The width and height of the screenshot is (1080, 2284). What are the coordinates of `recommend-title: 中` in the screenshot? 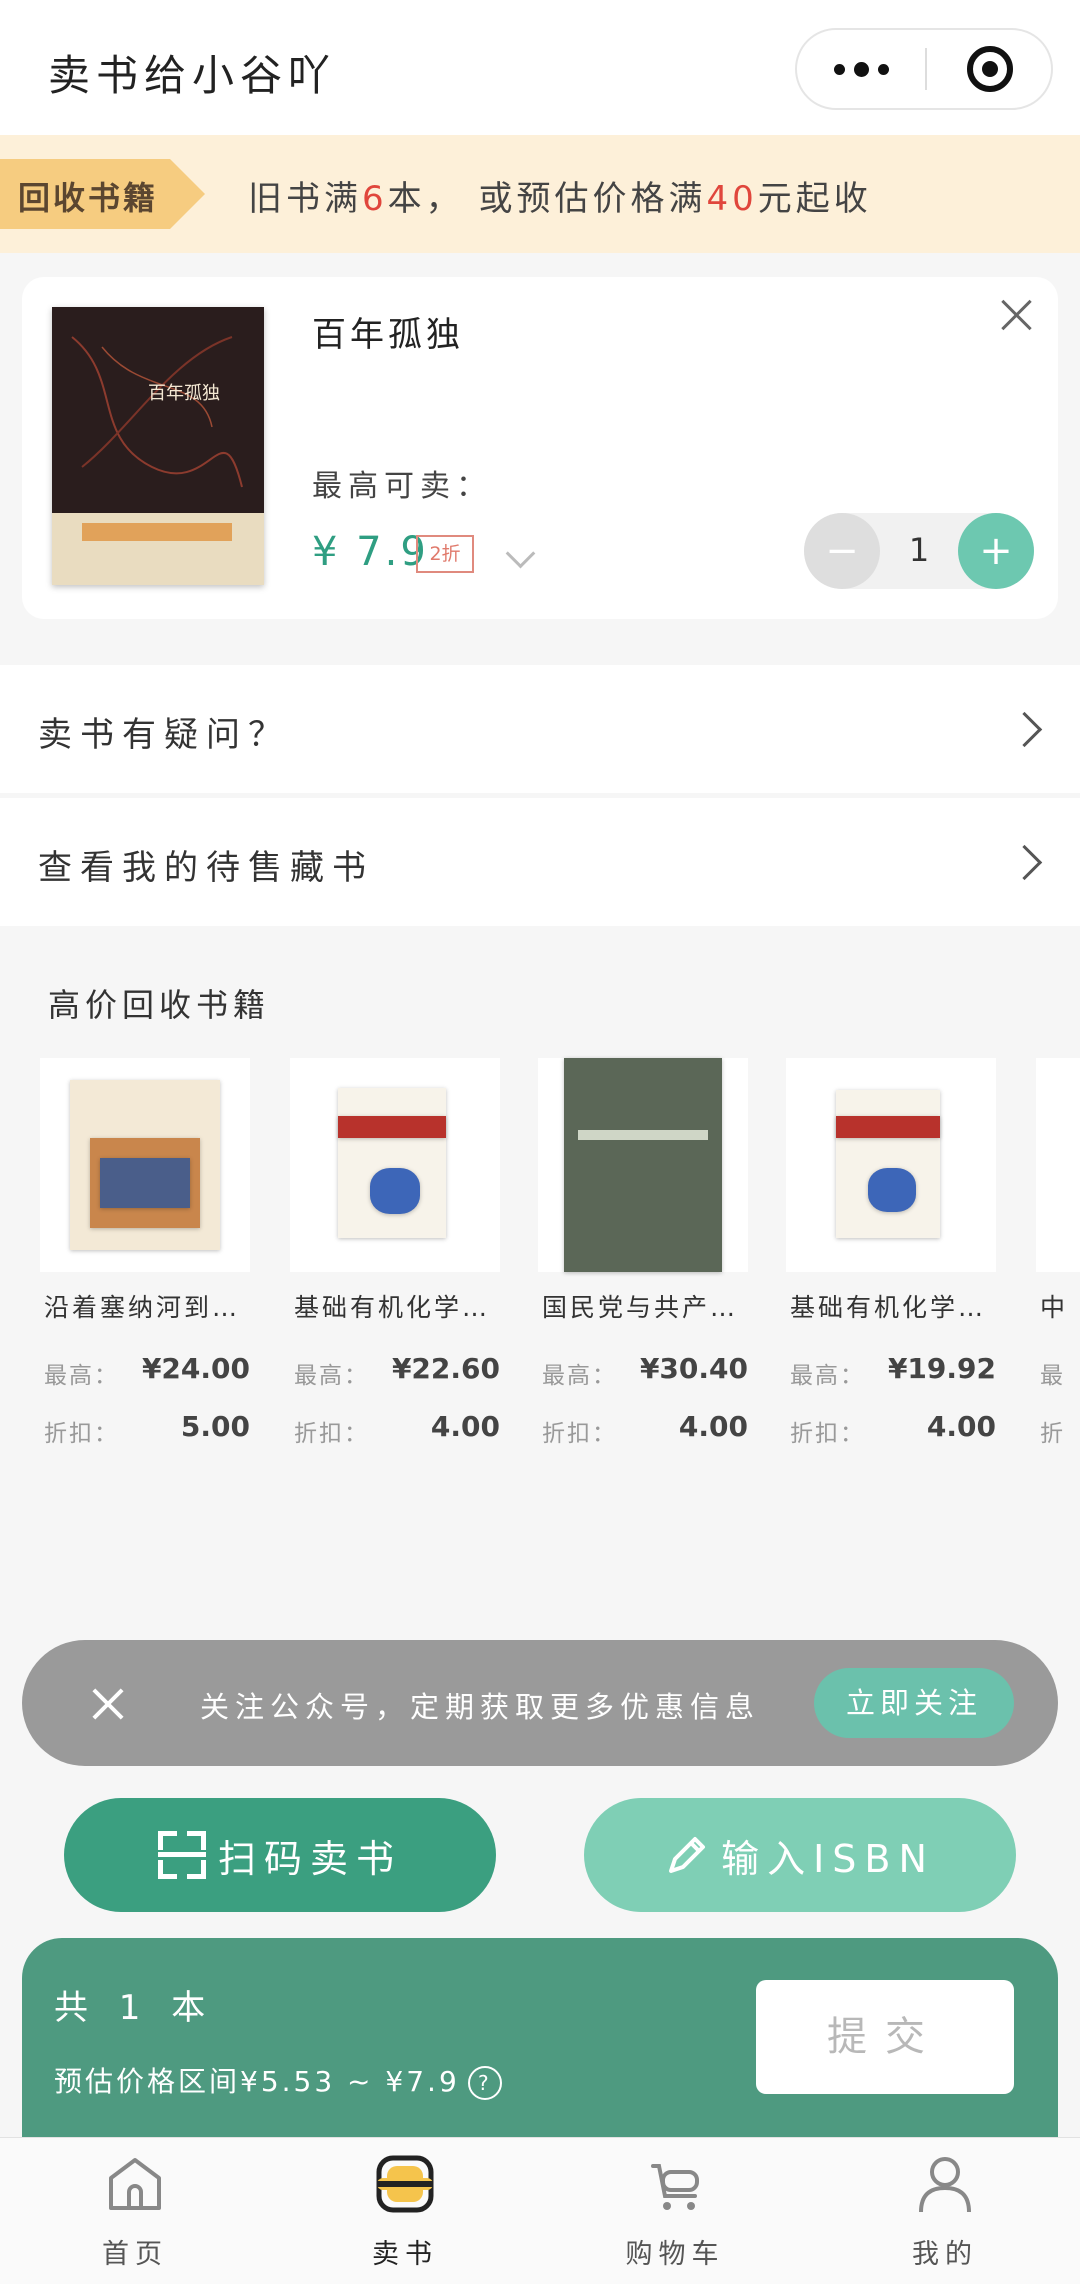 It's located at (1054, 1307).